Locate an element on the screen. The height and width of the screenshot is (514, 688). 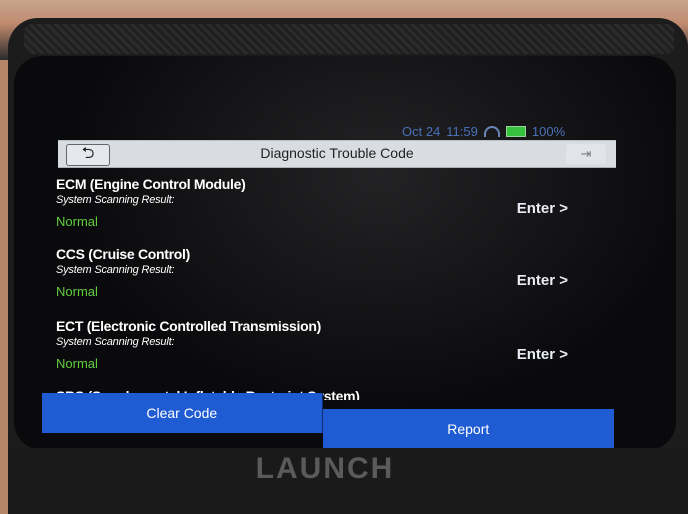
report-button: Report is located at coordinates (468, 429).